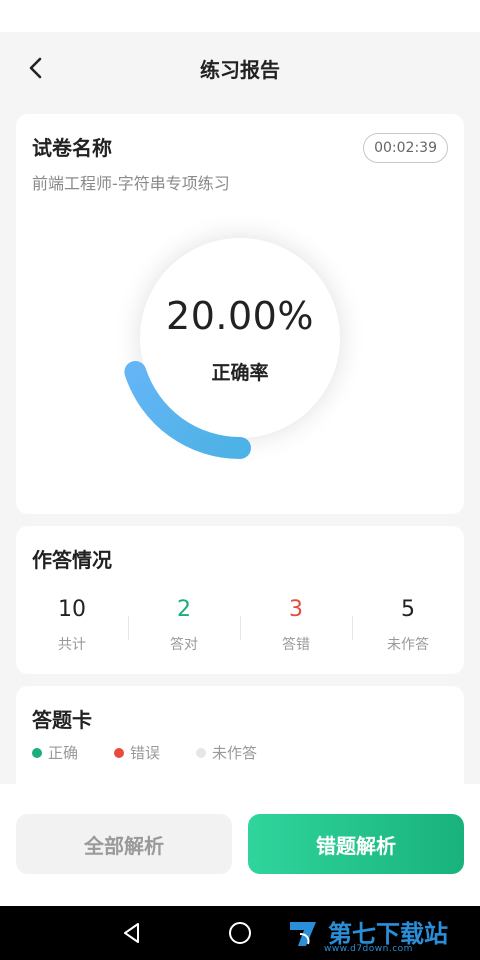  I want to click on stat-unanswered-label: 未作答, so click(408, 645).